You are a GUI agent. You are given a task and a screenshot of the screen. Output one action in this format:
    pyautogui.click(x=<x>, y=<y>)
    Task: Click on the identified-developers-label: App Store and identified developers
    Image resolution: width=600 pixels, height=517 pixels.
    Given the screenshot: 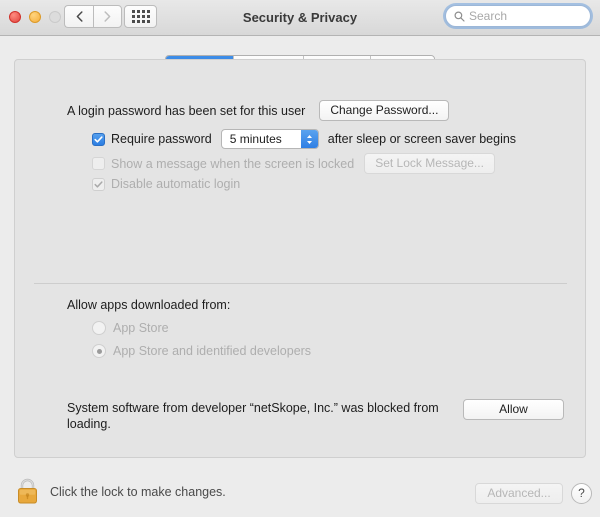 What is the action you would take?
    pyautogui.click(x=212, y=351)
    